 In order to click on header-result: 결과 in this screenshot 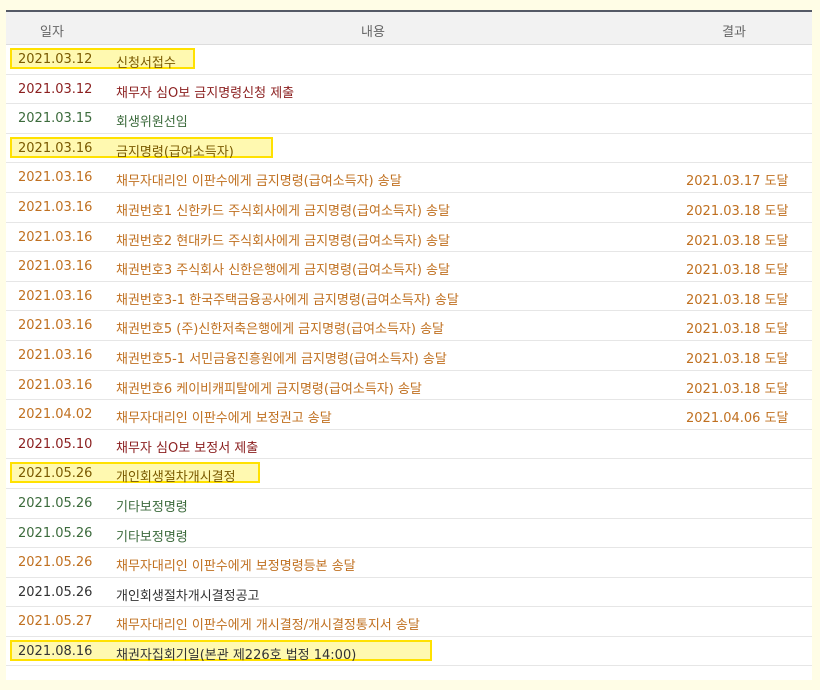, I will do `click(734, 32)`.